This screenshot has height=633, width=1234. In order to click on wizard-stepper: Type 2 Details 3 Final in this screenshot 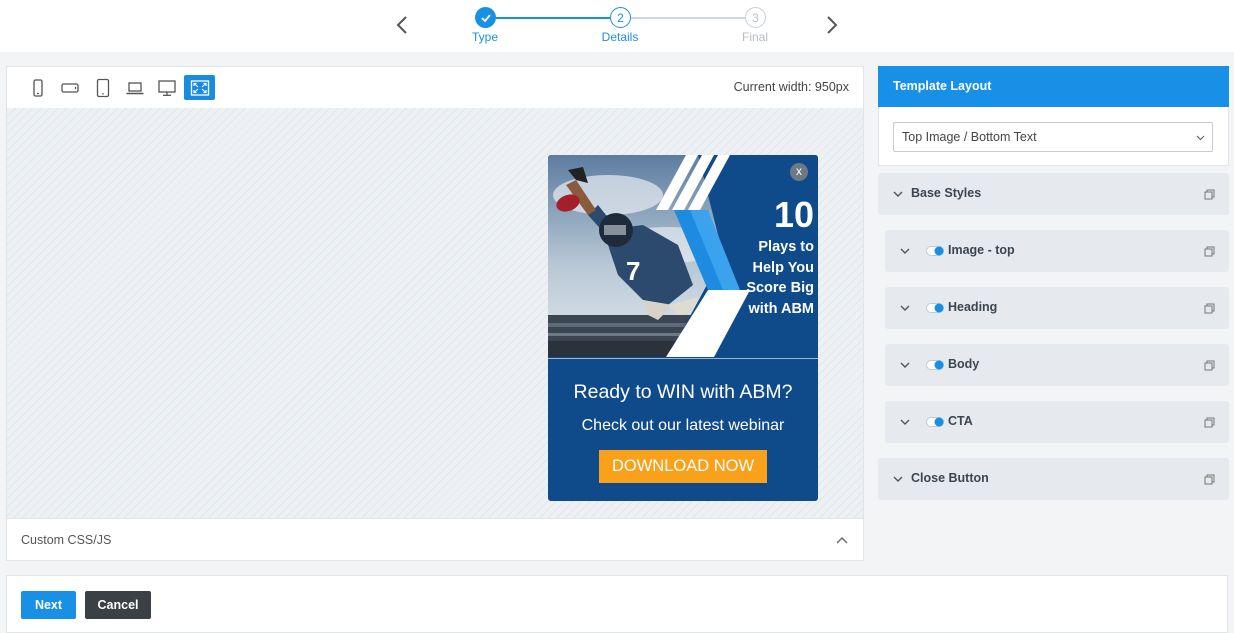, I will do `click(617, 26)`.